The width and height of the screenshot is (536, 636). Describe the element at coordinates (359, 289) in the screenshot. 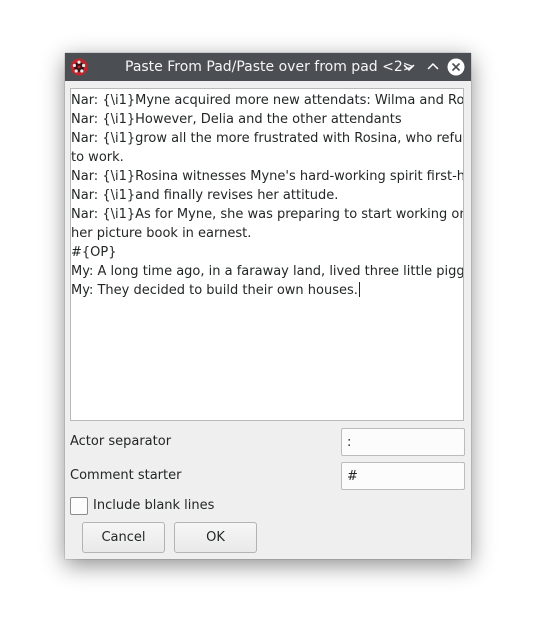

I see `text-caret` at that location.